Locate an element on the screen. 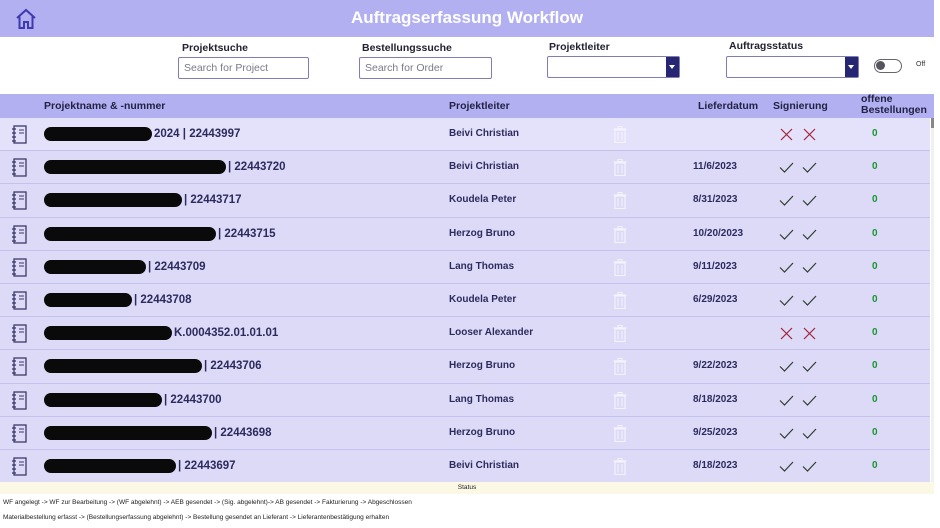 This screenshot has height=528, width=940. project-name: | 22443709 is located at coordinates (244, 266).